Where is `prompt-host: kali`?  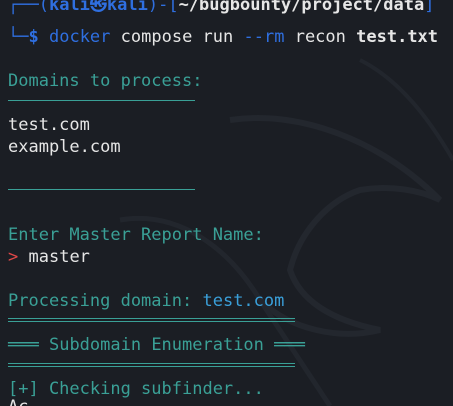
prompt-host: kali is located at coordinates (127, 7).